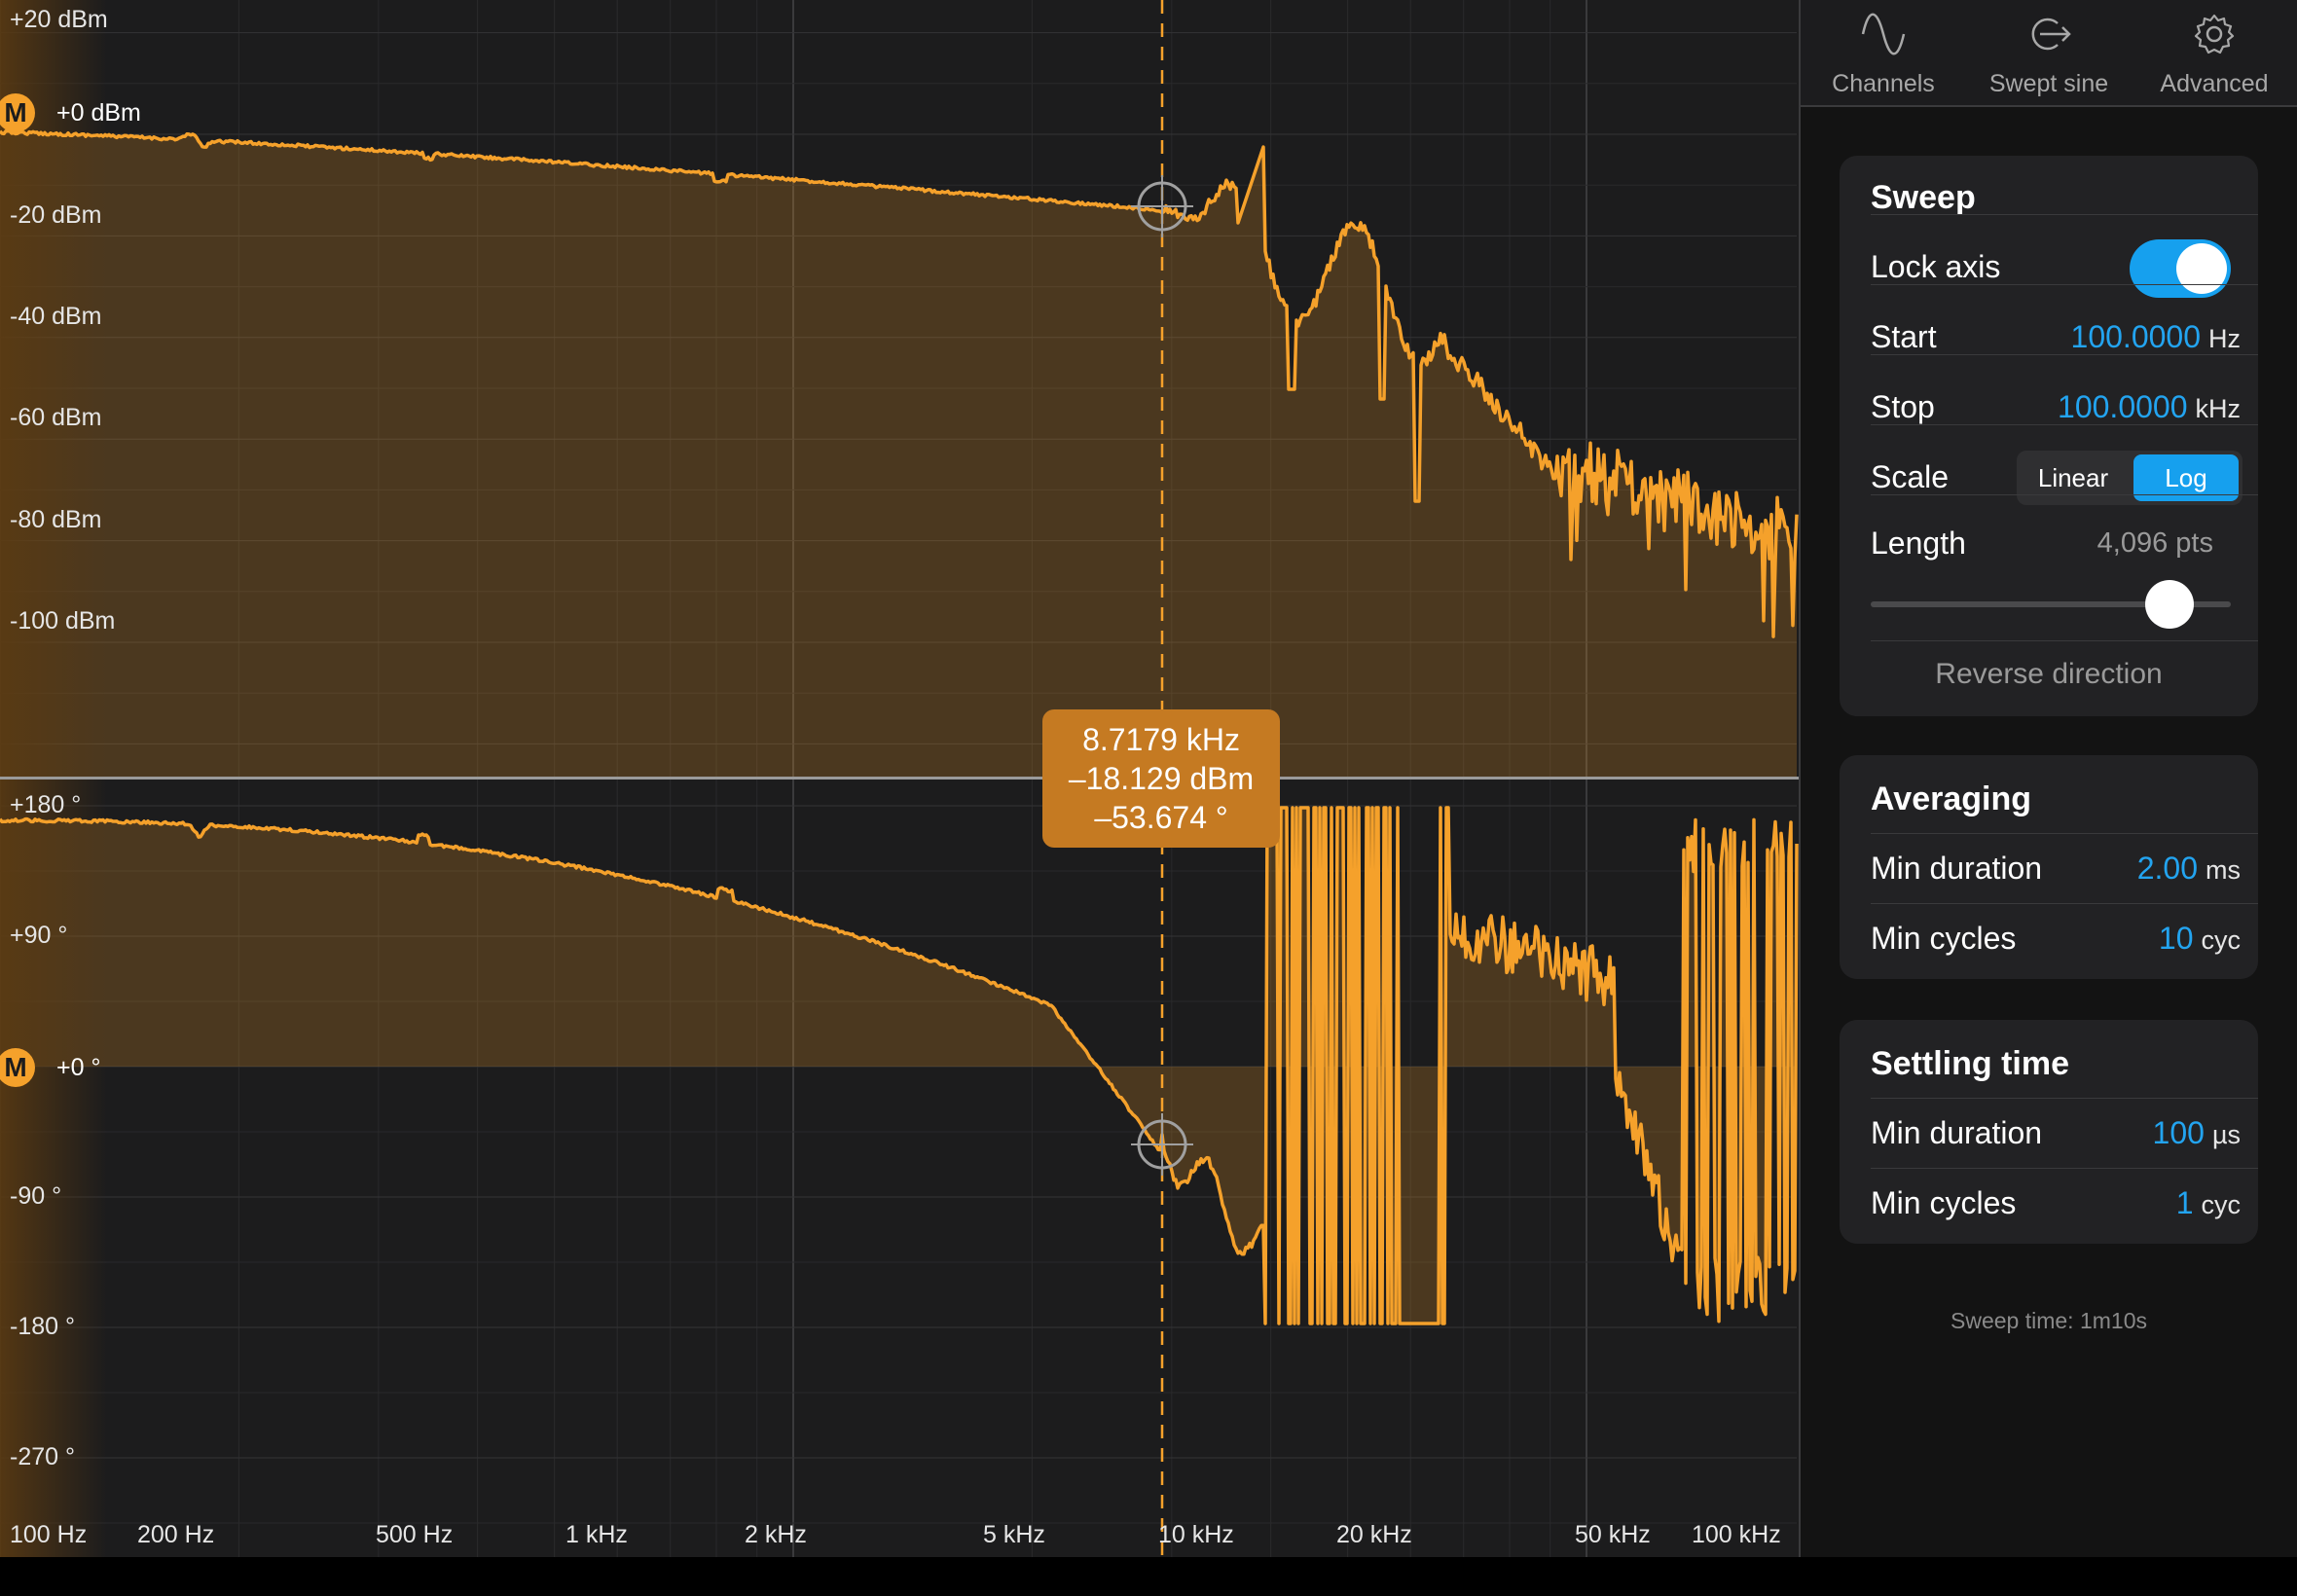  Describe the element at coordinates (56, 417) in the screenshot. I see `mag-axis-label: -60 dBm` at that location.